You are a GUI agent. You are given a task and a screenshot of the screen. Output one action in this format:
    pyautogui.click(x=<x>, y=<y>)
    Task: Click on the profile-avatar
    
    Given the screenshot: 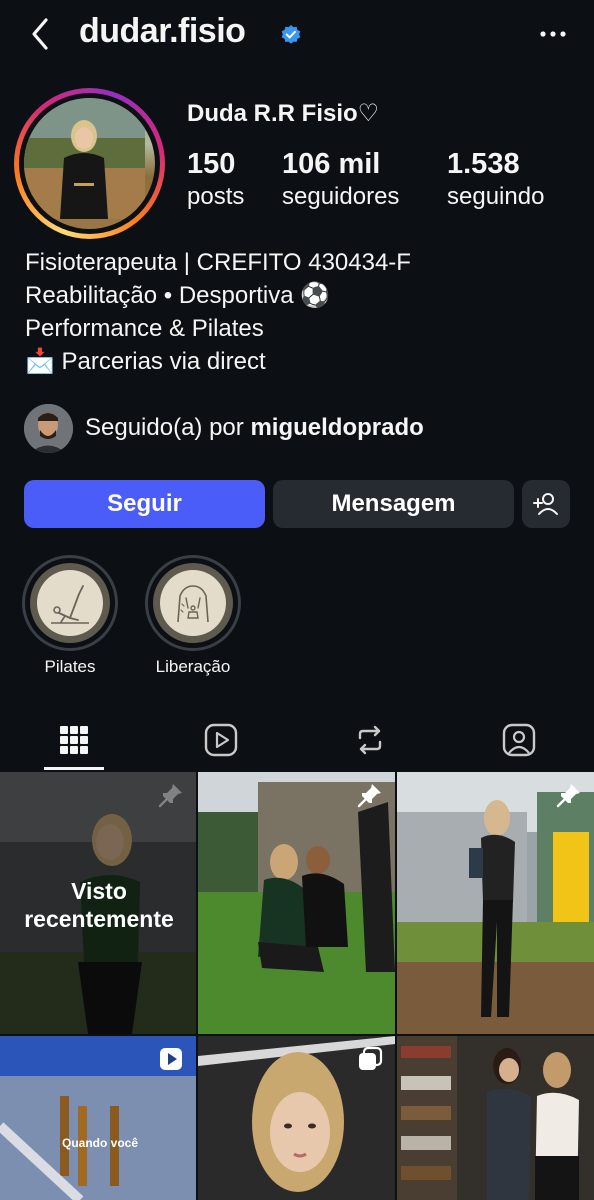 What is the action you would take?
    pyautogui.click(x=89, y=163)
    